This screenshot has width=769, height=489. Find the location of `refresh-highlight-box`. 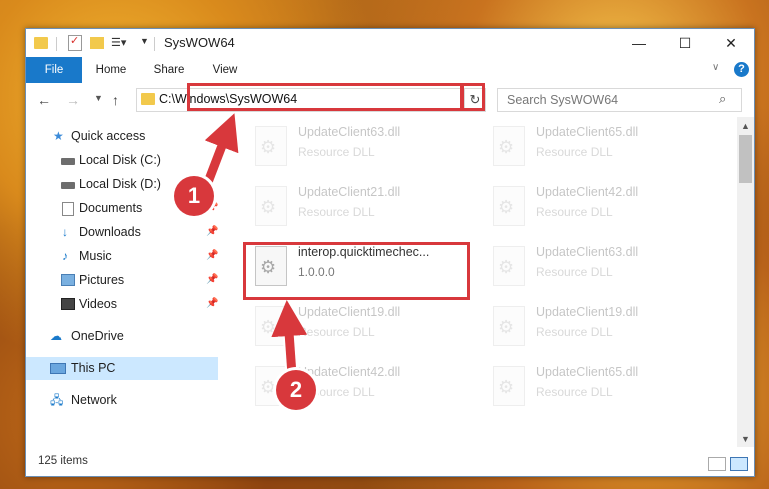

refresh-highlight-box is located at coordinates (473, 97).